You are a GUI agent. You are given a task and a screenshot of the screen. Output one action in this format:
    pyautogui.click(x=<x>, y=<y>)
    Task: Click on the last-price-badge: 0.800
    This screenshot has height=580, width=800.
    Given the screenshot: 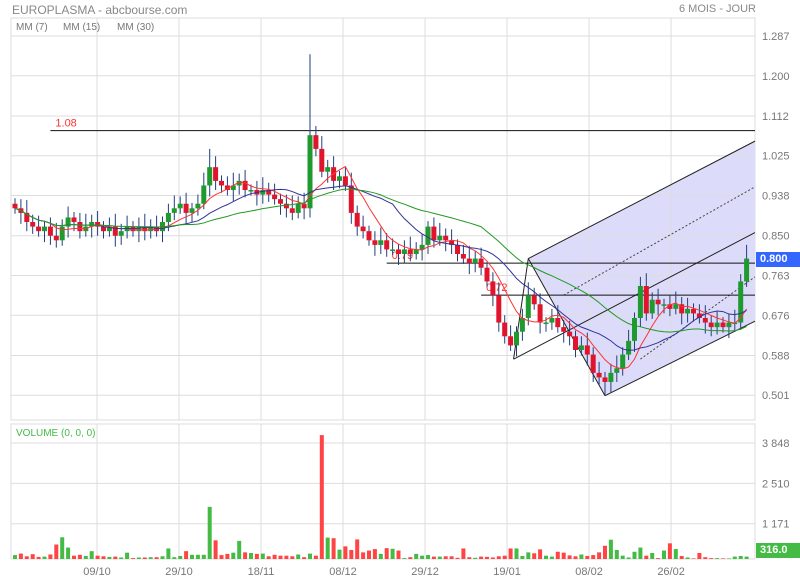 What is the action you would take?
    pyautogui.click(x=778, y=259)
    